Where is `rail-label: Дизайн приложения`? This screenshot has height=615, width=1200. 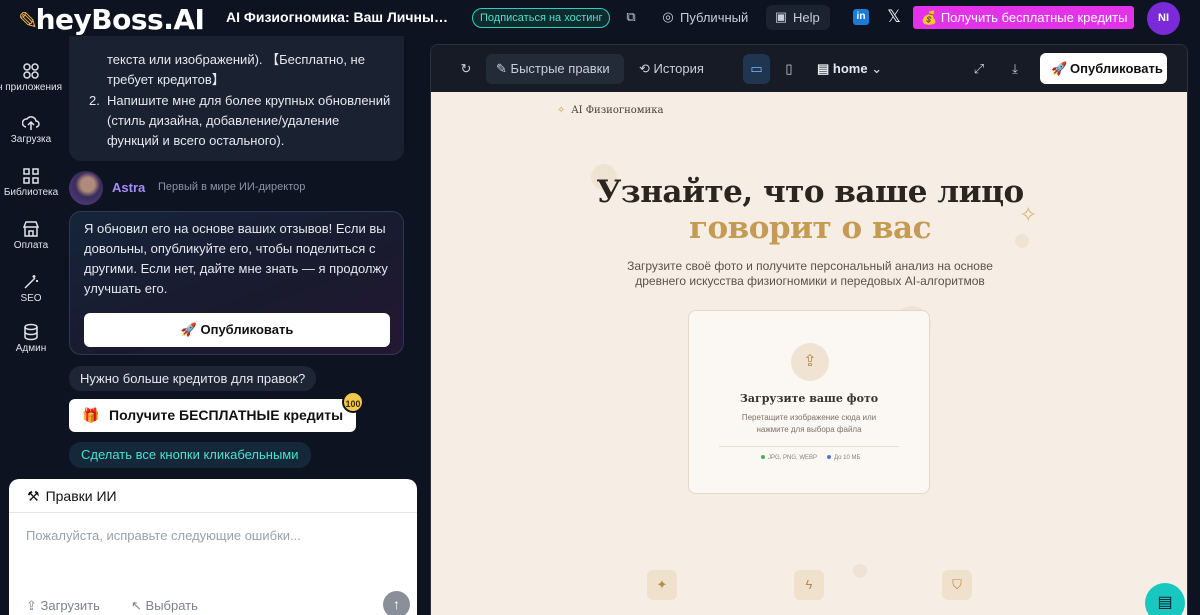 rail-label: Дизайн приложения is located at coordinates (31, 87).